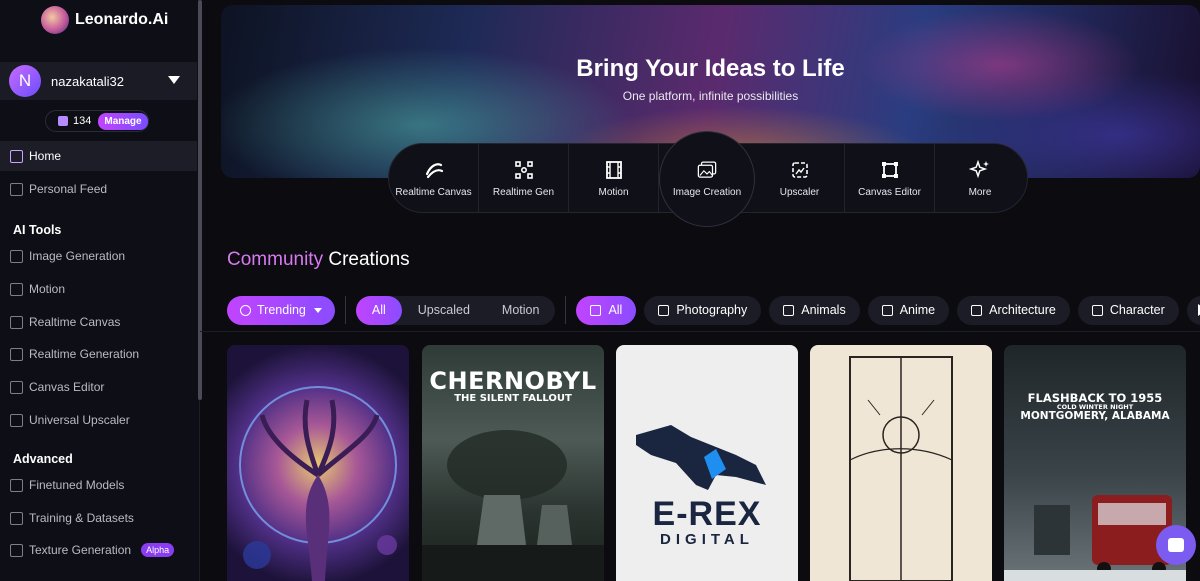 This screenshot has width=1200, height=581. I want to click on flame-icon, so click(245, 310).